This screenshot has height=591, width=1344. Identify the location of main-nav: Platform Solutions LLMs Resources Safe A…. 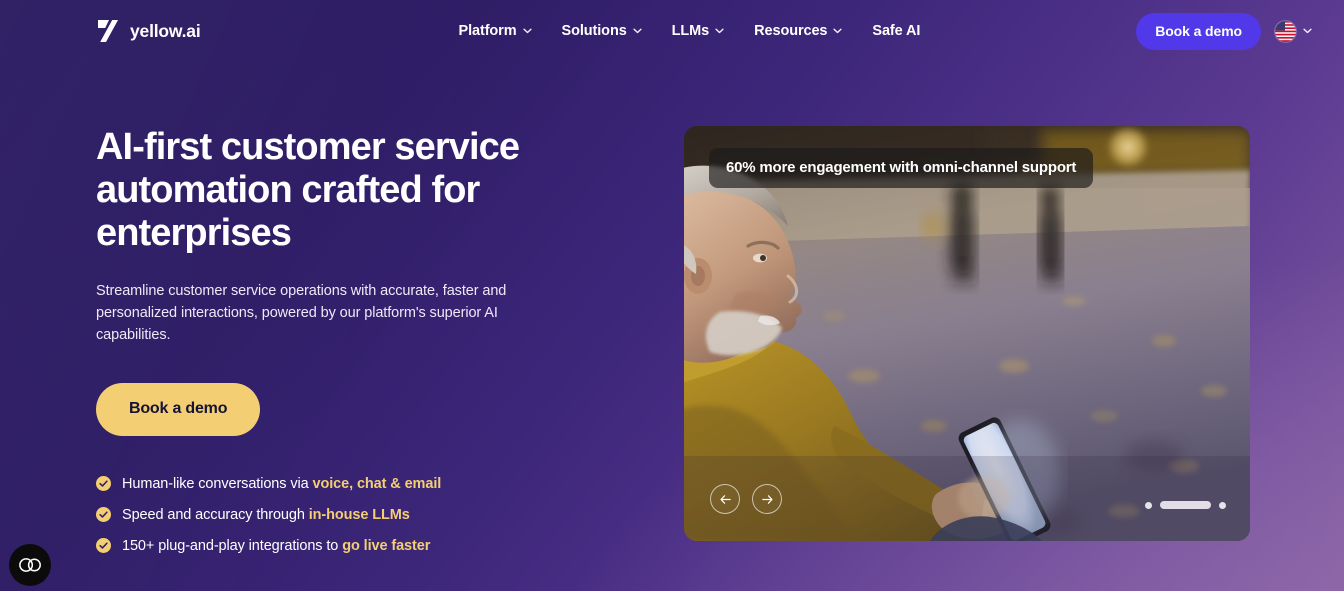
(690, 31).